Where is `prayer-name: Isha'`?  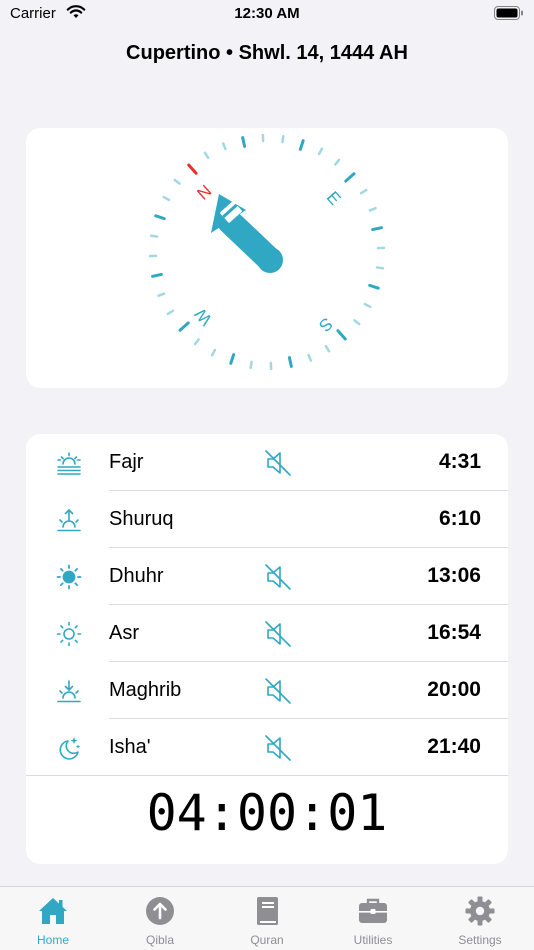
prayer-name: Isha' is located at coordinates (130, 747).